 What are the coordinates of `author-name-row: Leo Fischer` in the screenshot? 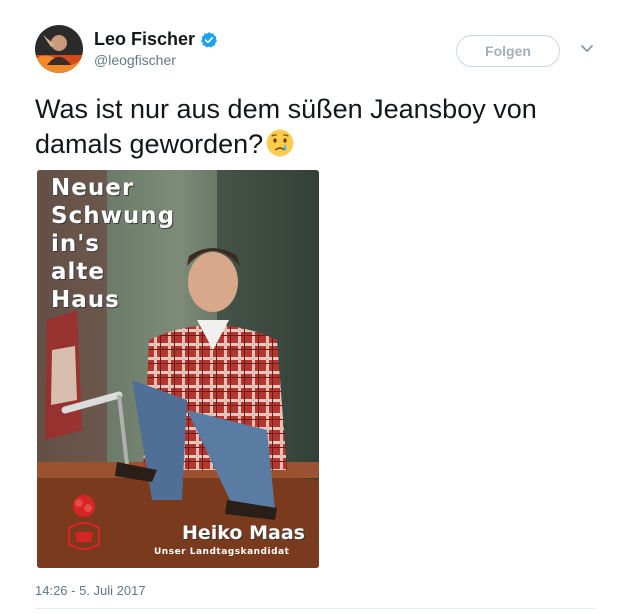 It's located at (156, 39).